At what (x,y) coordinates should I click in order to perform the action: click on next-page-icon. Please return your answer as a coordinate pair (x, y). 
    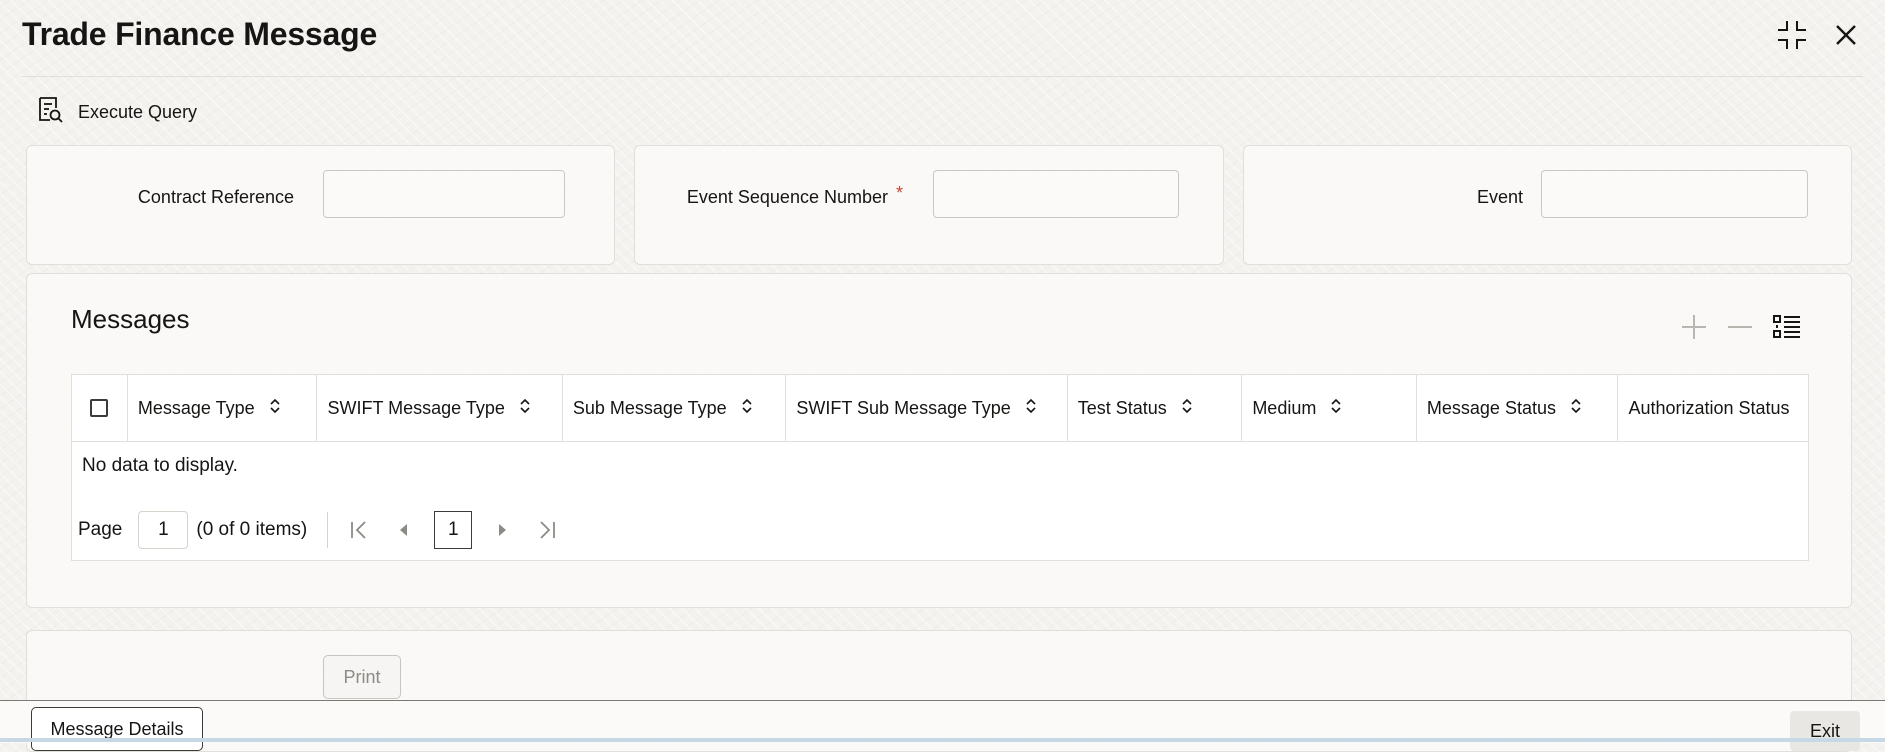
    Looking at the image, I should click on (503, 530).